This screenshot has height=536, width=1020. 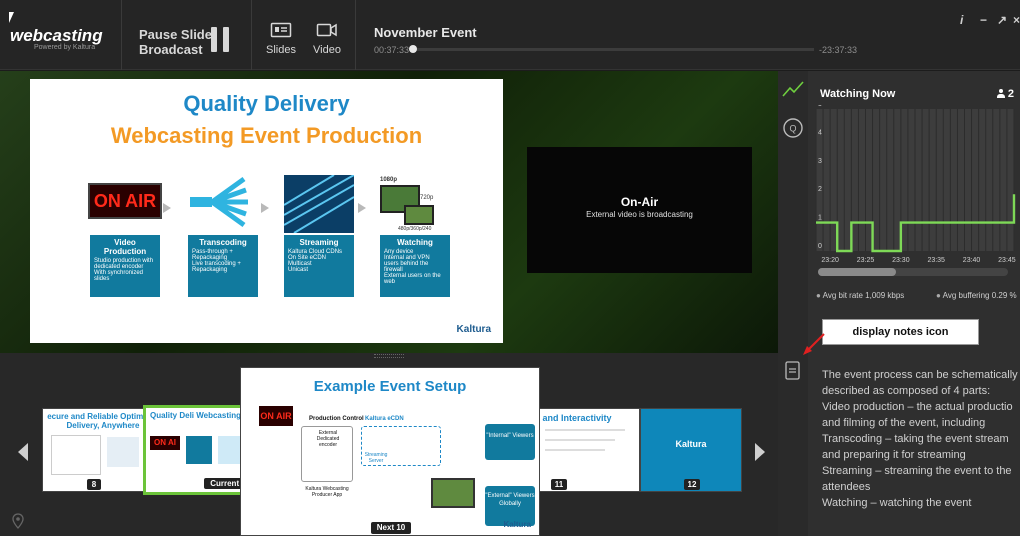 What do you see at coordinates (1007, 260) in the screenshot?
I see `chart-x-tick-label: 23:45` at bounding box center [1007, 260].